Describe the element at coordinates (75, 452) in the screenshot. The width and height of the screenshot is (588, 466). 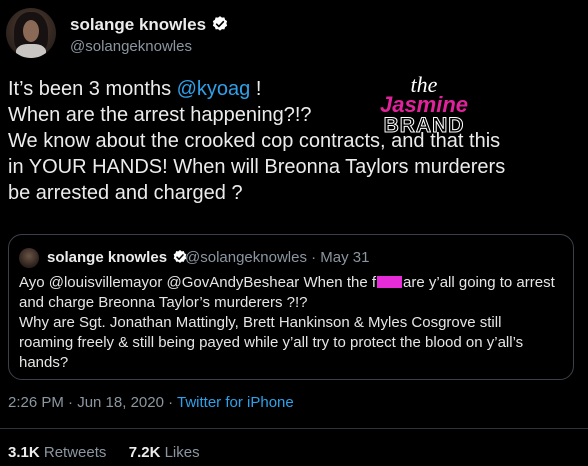
I see `retweets-label: Retweets` at that location.